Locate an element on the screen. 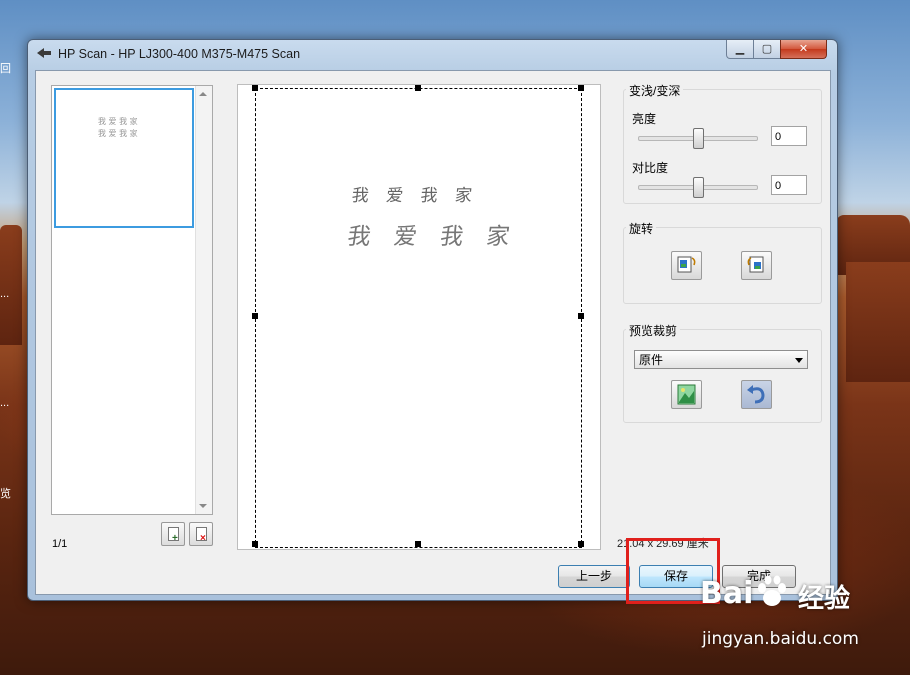 Image resolution: width=910 pixels, height=675 pixels. watermark-url: jingyan.baidu.com is located at coordinates (780, 639).